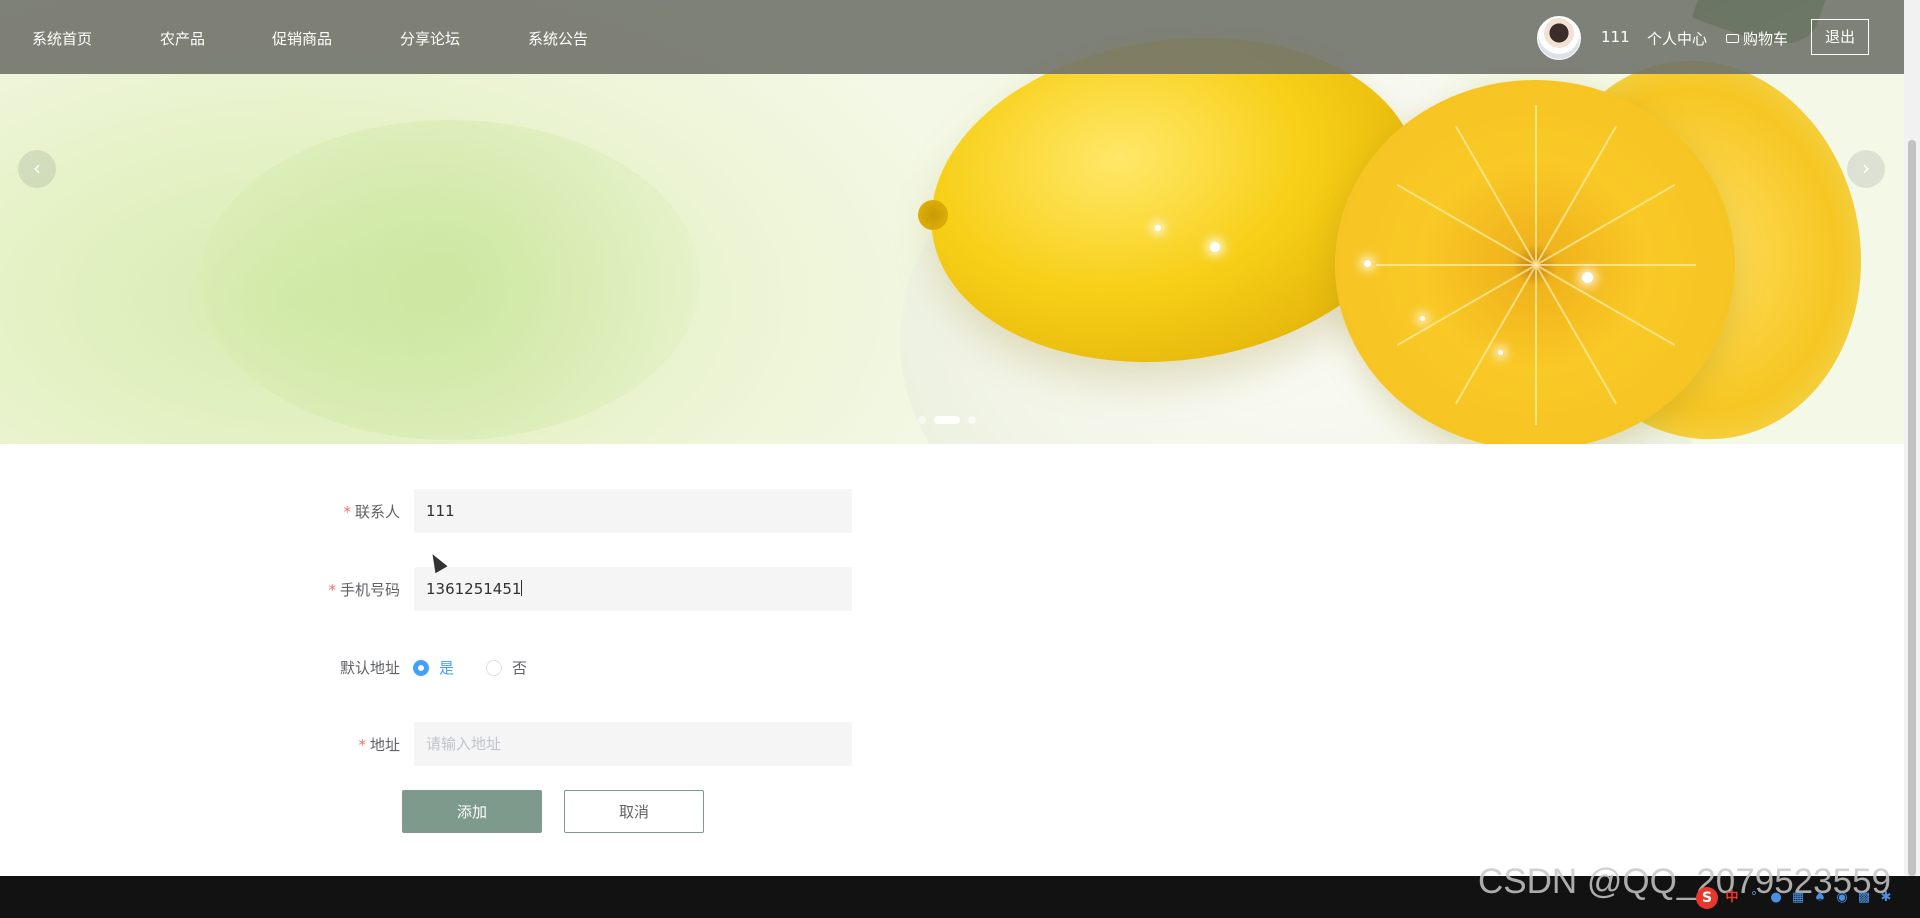 The height and width of the screenshot is (918, 1920). What do you see at coordinates (1559, 38) in the screenshot?
I see `avatar` at bounding box center [1559, 38].